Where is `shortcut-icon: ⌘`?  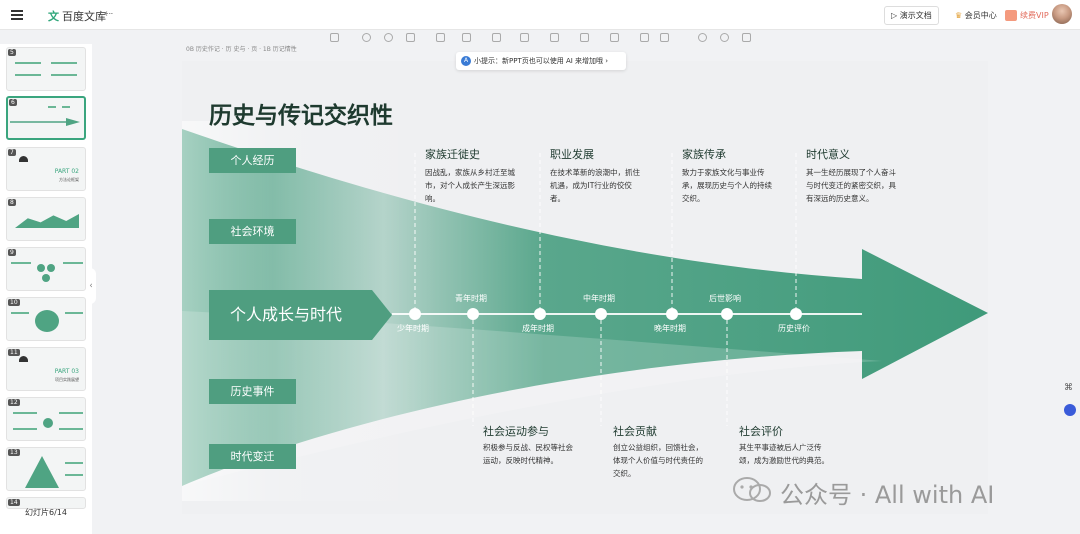
shortcut-icon: ⌘ is located at coordinates (1069, 388).